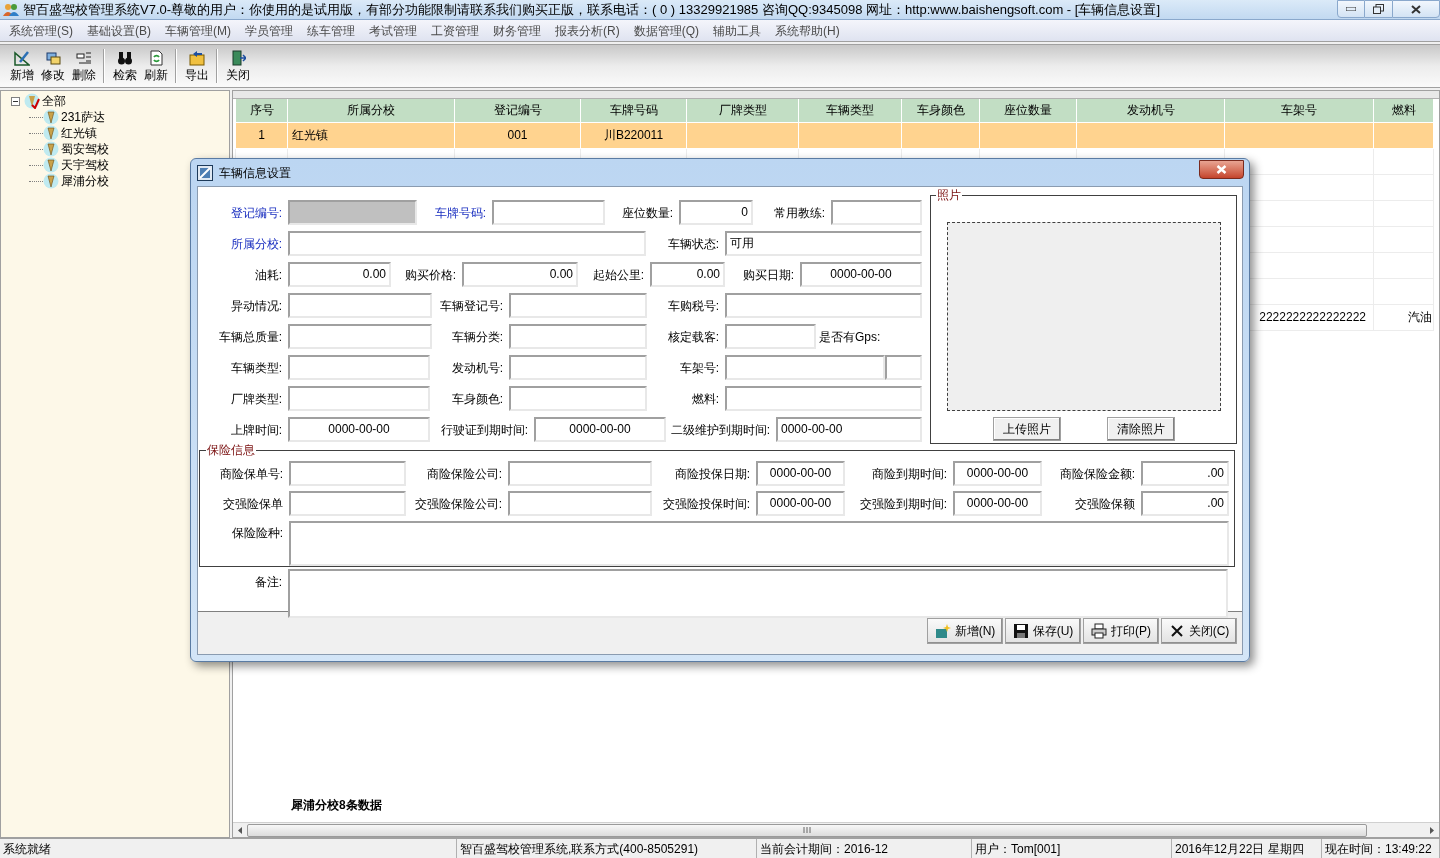  I want to click on menu-item: 系统帮助(H), so click(807, 30).